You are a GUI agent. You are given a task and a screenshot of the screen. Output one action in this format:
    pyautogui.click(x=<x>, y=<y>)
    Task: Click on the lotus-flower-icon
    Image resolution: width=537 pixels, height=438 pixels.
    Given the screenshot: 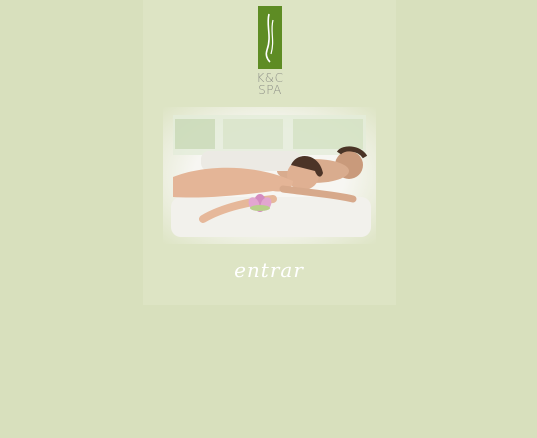 What is the action you would take?
    pyautogui.click(x=260, y=203)
    